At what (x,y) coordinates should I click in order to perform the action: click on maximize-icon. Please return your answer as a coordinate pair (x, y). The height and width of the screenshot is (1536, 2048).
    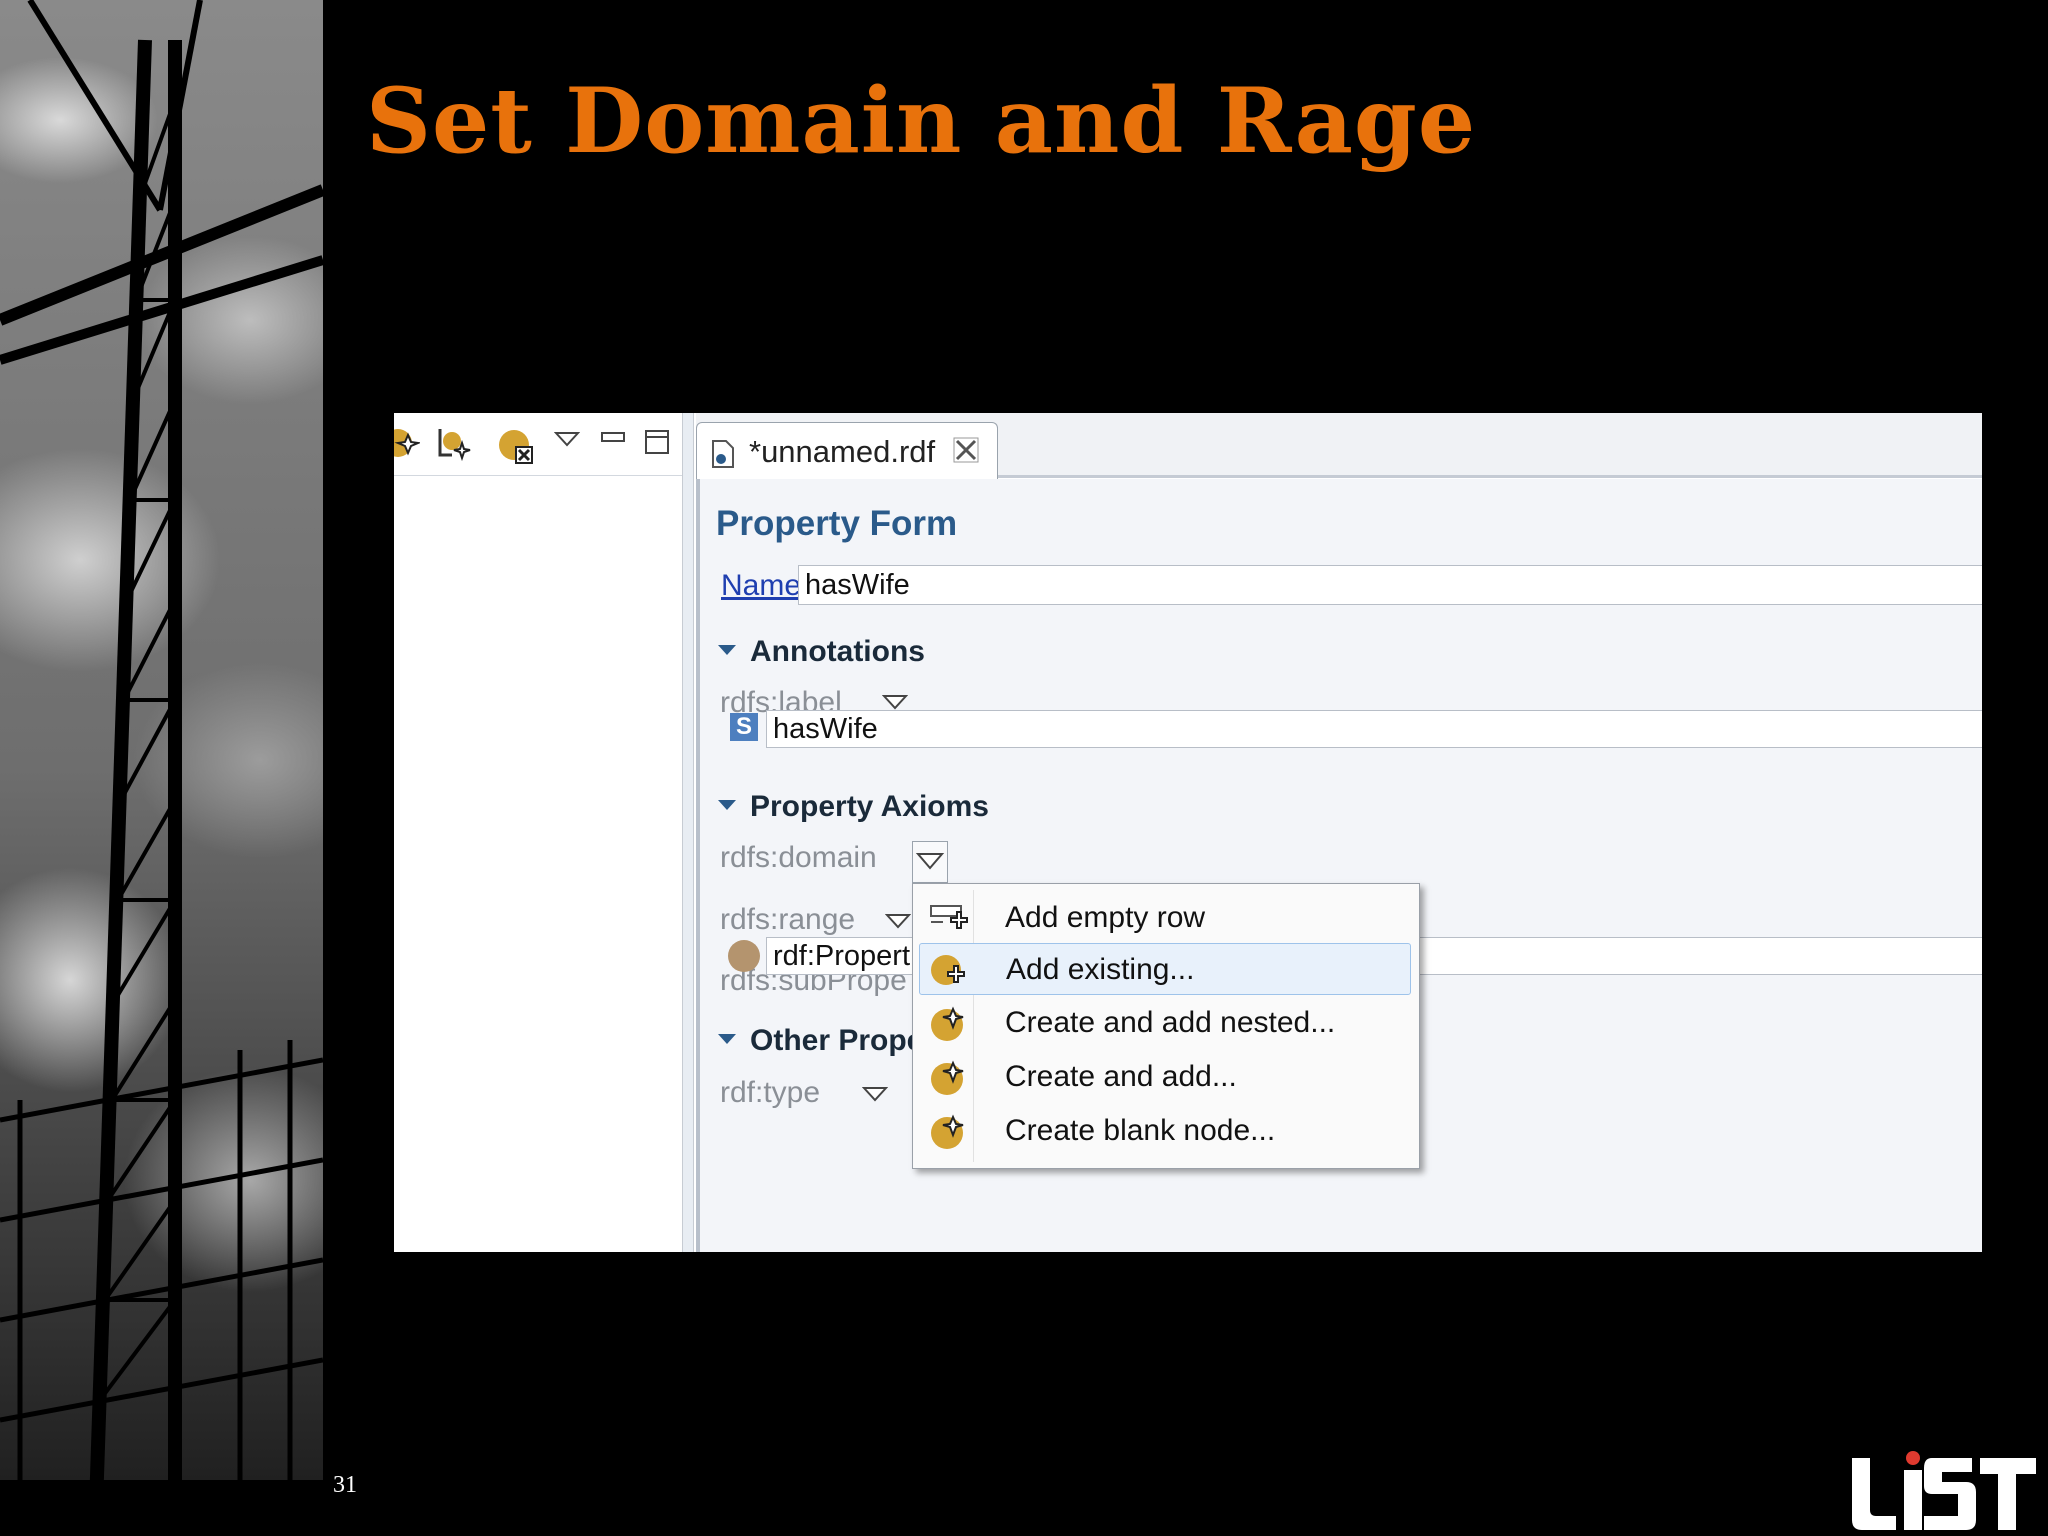
    Looking at the image, I should click on (657, 445).